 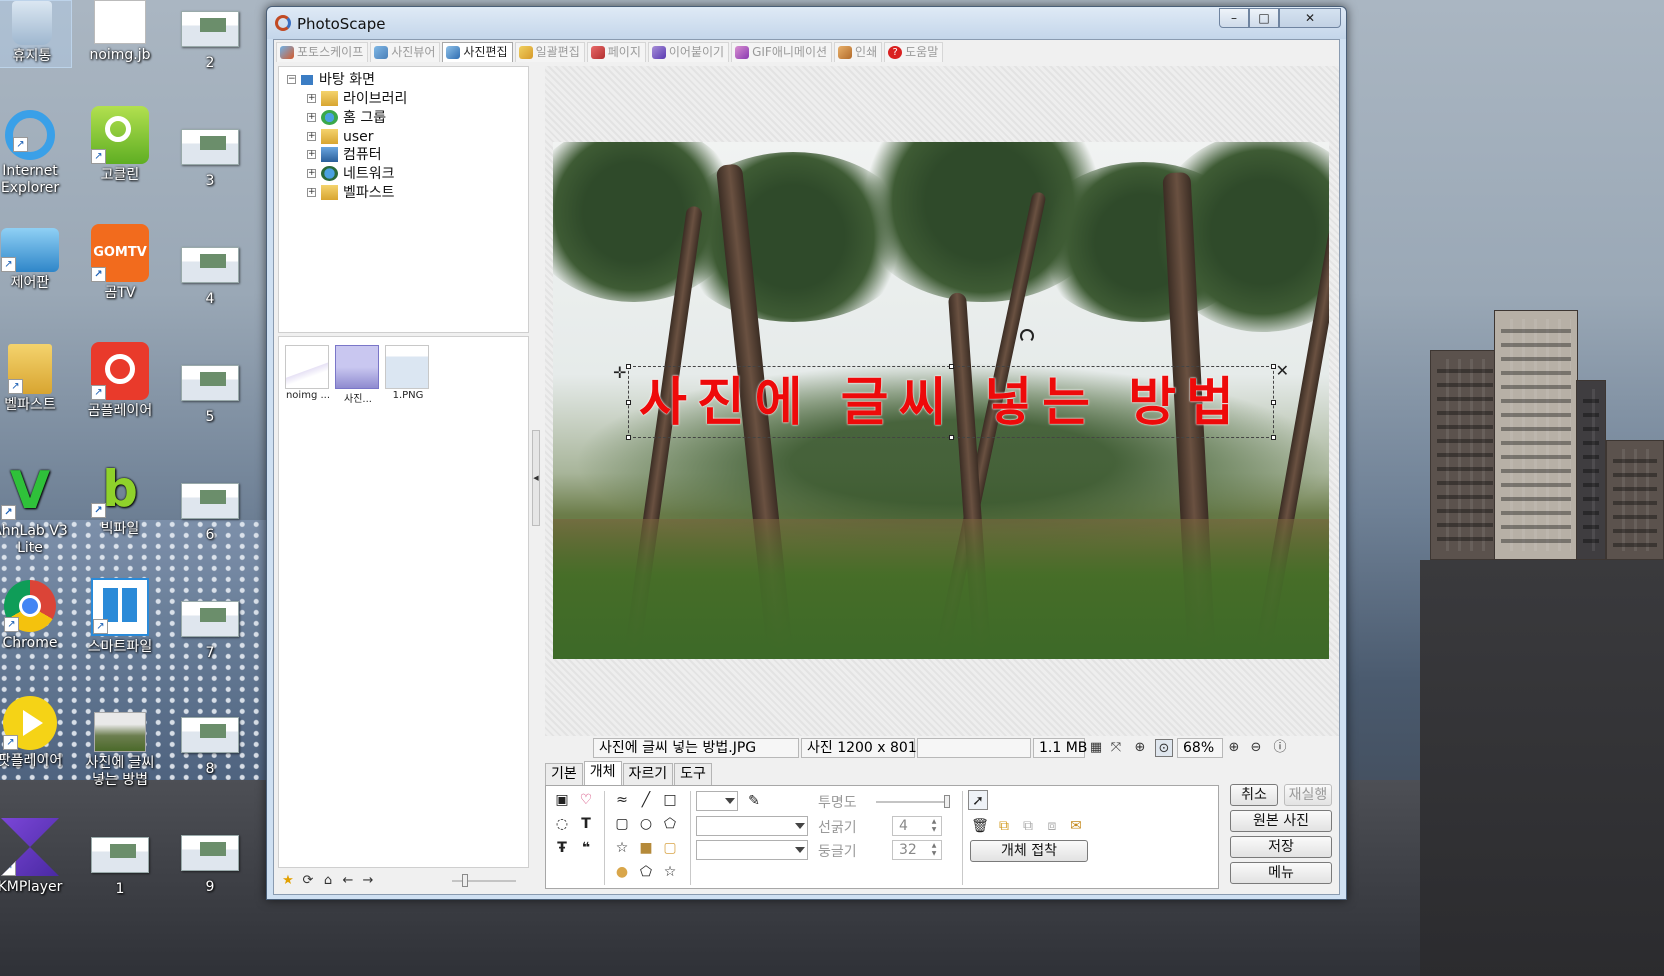 What do you see at coordinates (1004, 826) in the screenshot?
I see `bring-front-icon: ⧉` at bounding box center [1004, 826].